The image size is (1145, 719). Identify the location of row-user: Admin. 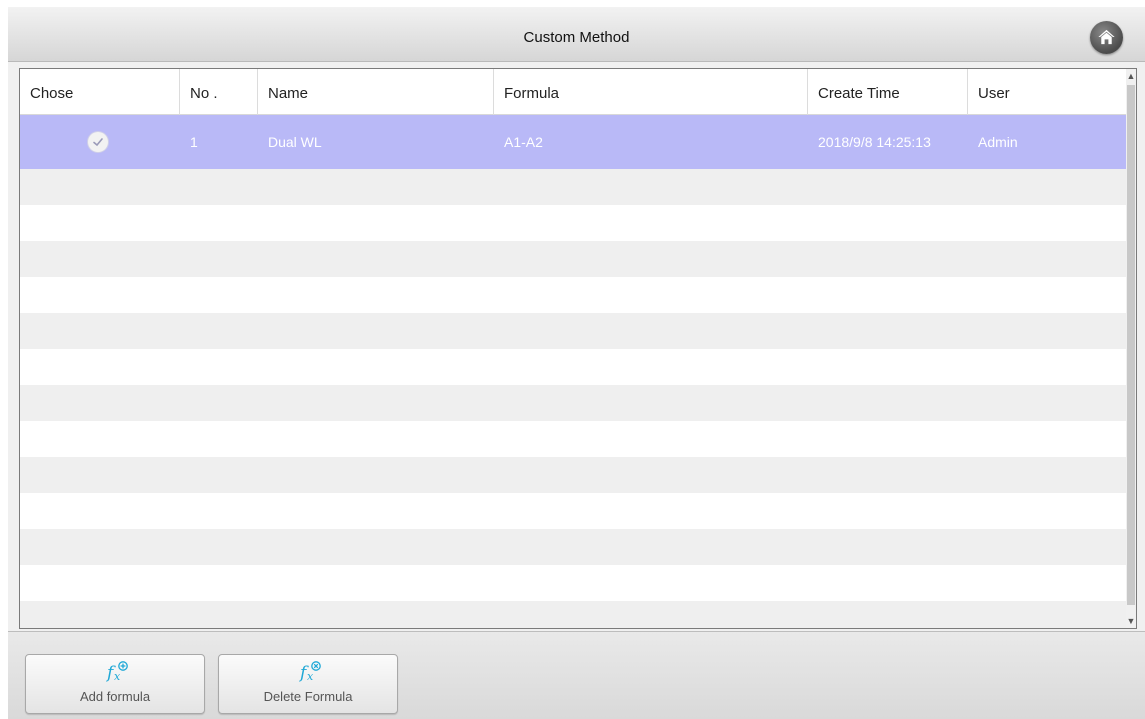
(998, 142).